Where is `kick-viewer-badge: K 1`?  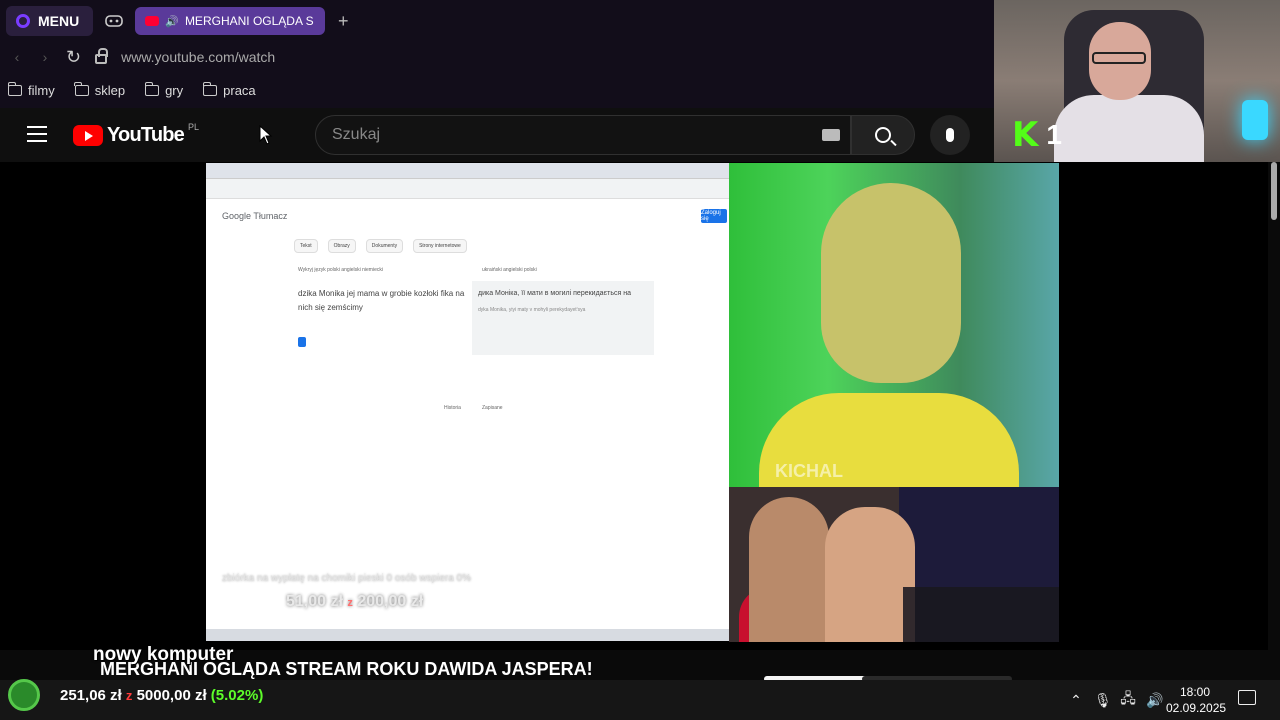
kick-viewer-badge: K 1 is located at coordinates (1037, 135).